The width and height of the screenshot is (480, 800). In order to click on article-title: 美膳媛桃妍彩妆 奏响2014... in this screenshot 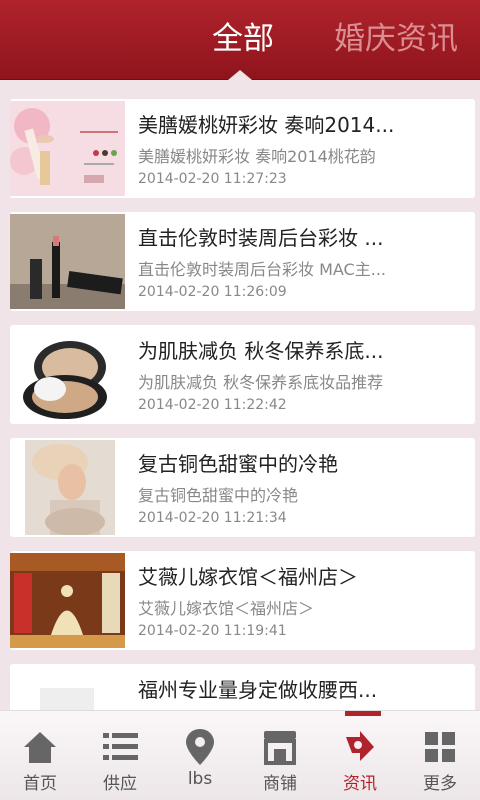, I will do `click(266, 125)`.